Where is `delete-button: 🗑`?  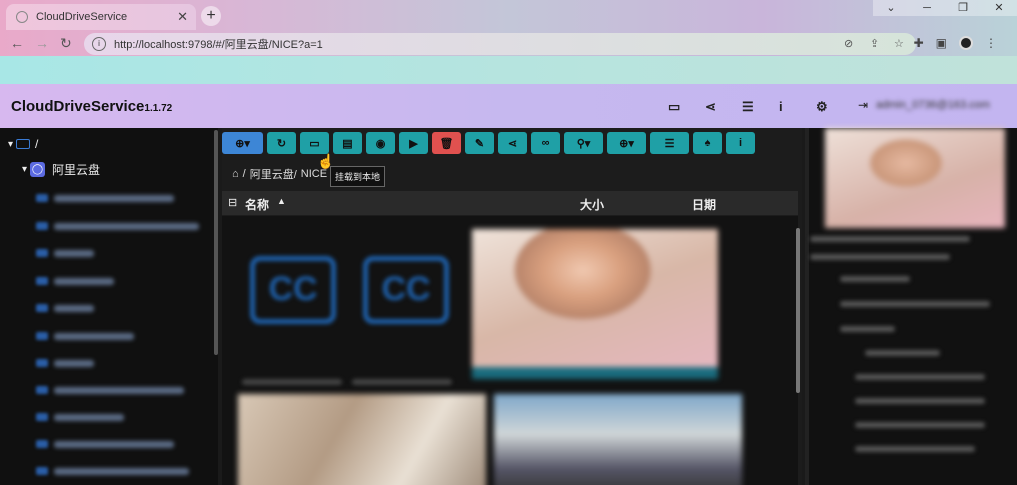
delete-button: 🗑 is located at coordinates (446, 143).